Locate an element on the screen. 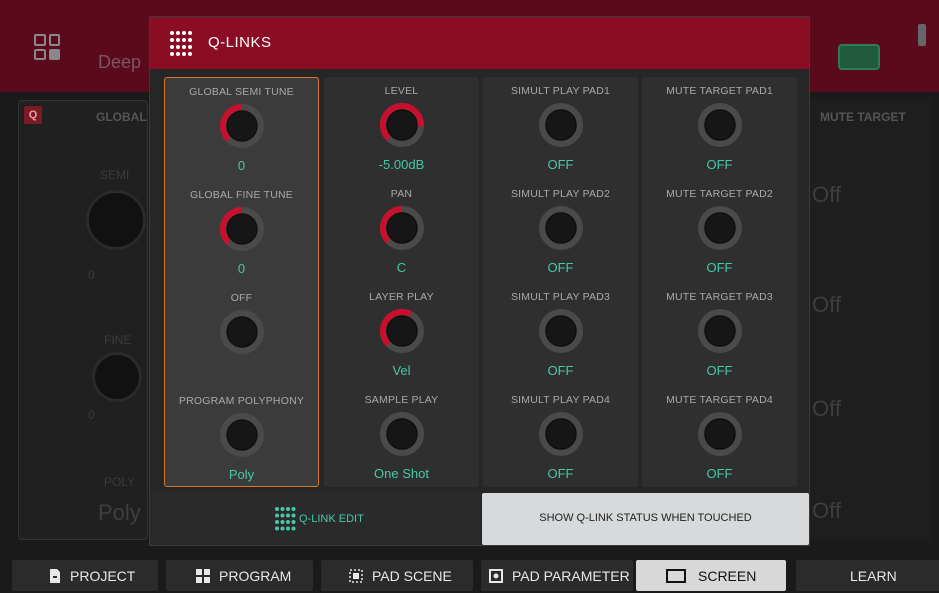  background-semi-value: 0 is located at coordinates (91, 275).